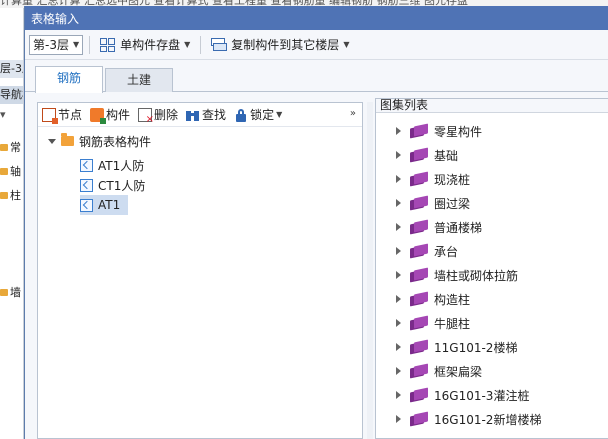  I want to click on atlas-item: 11G101-2楼梯, so click(456, 347).